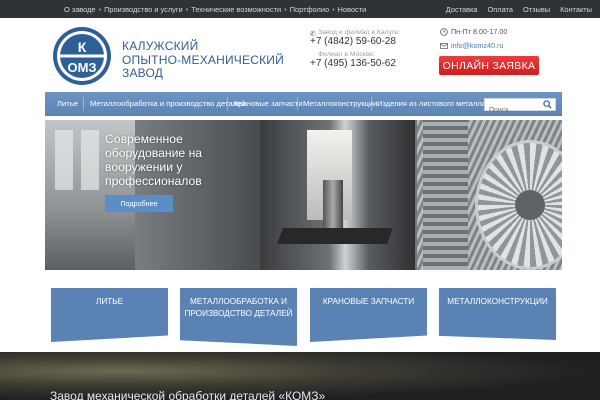 The width and height of the screenshot is (600, 400). I want to click on tile-casting: ЛИТЬЕ, so click(109, 315).